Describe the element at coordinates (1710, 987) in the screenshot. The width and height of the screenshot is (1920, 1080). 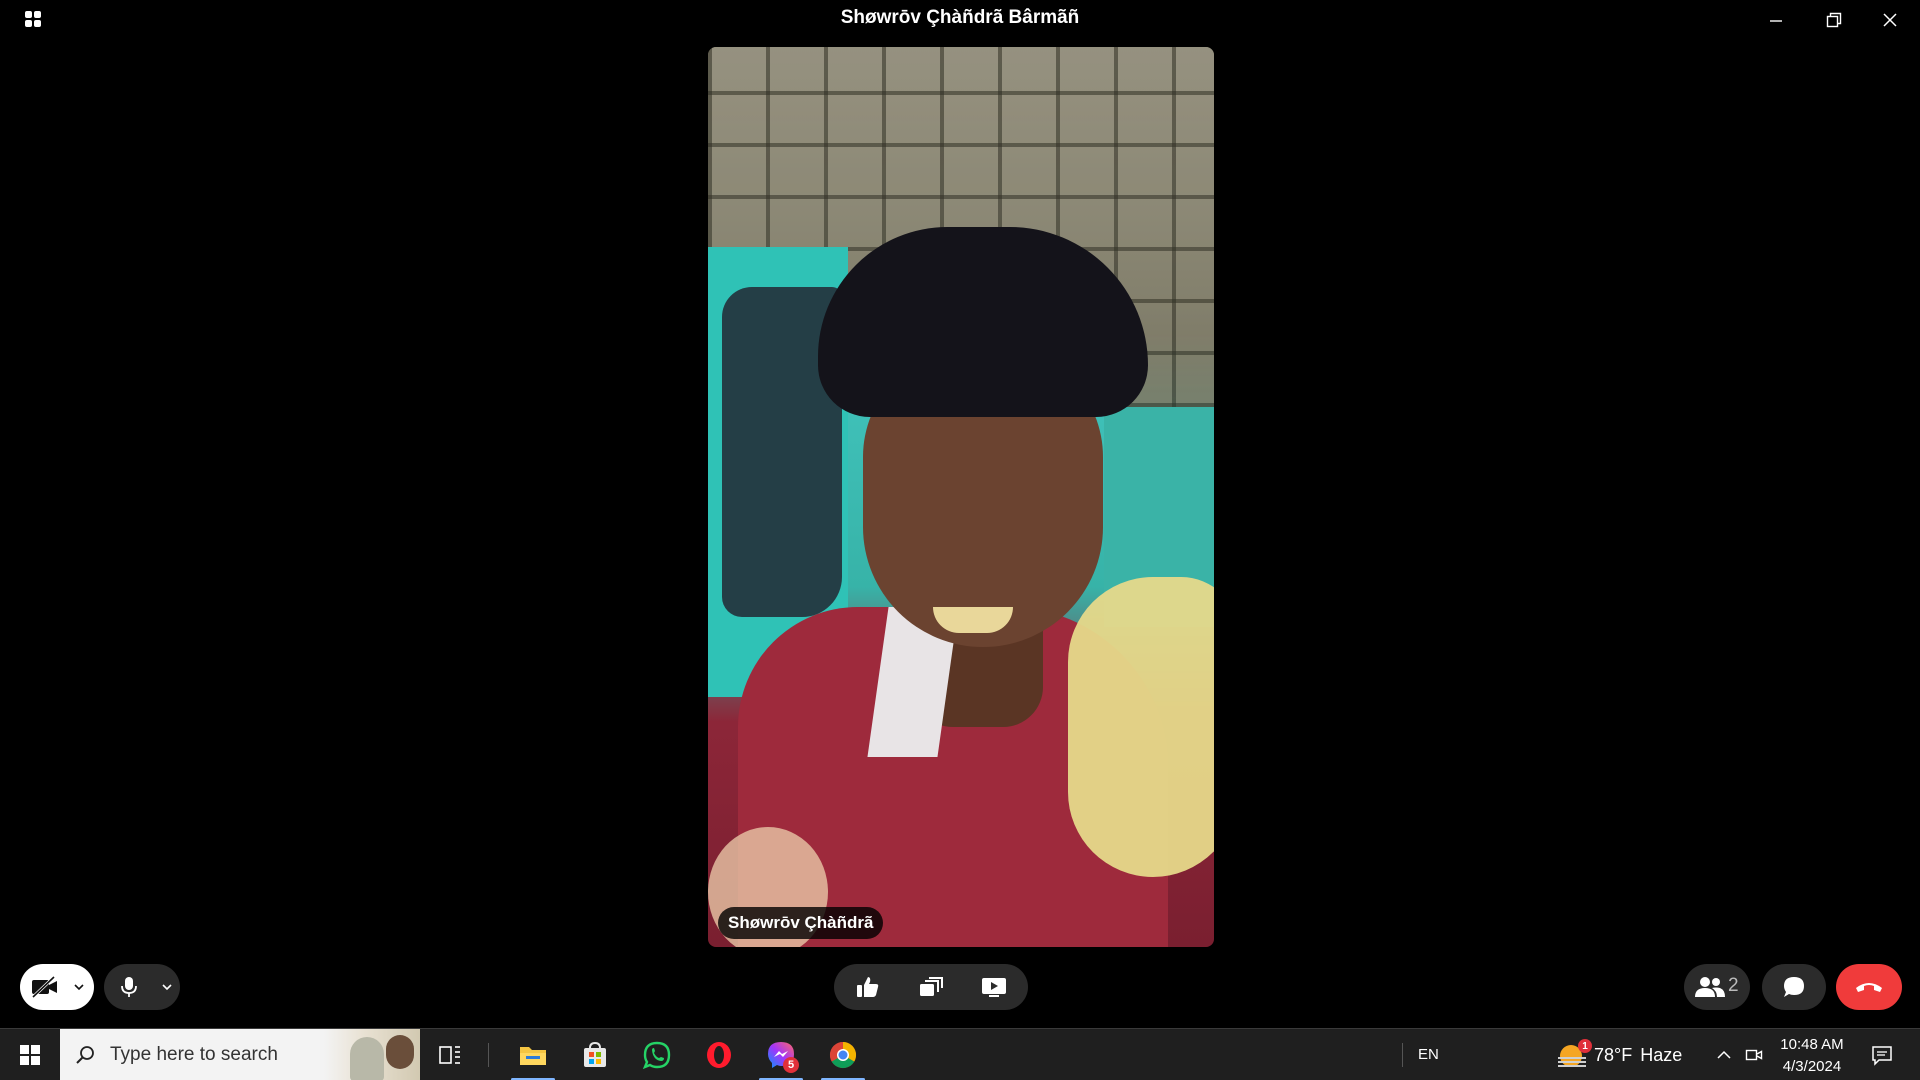
I see `people-icon` at that location.